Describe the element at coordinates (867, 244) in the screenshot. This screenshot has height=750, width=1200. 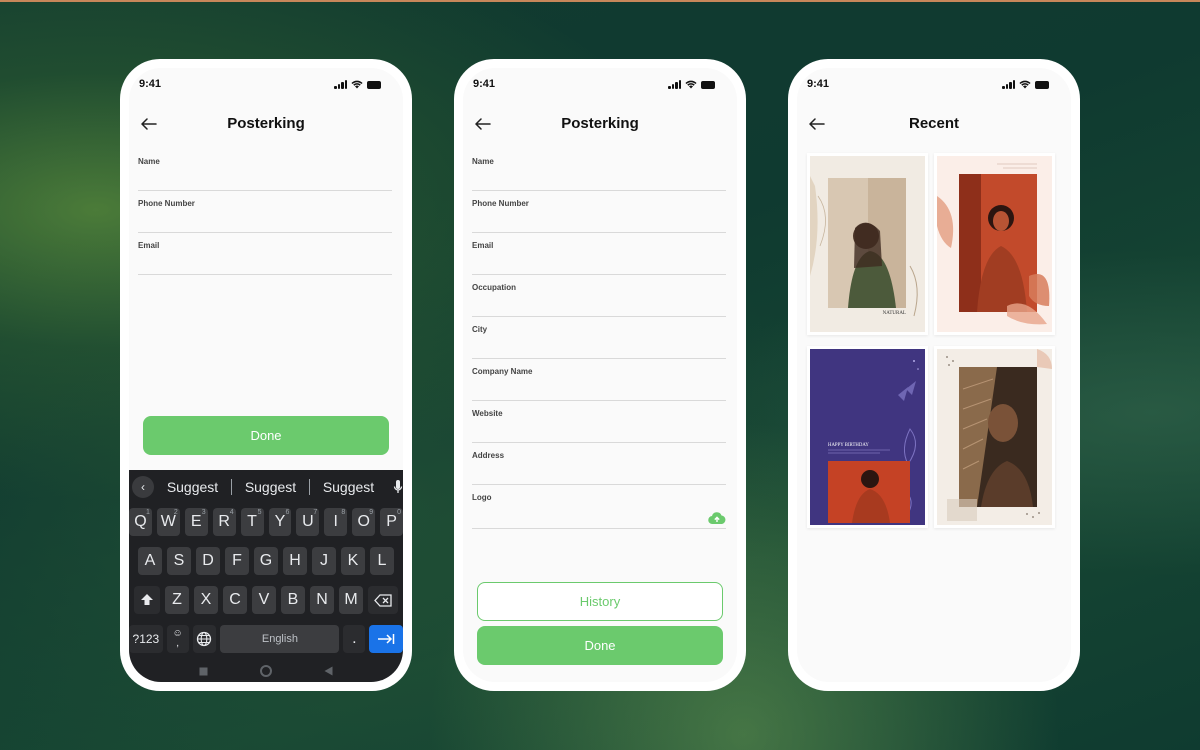
I see `natural-poster: NATURAL` at that location.